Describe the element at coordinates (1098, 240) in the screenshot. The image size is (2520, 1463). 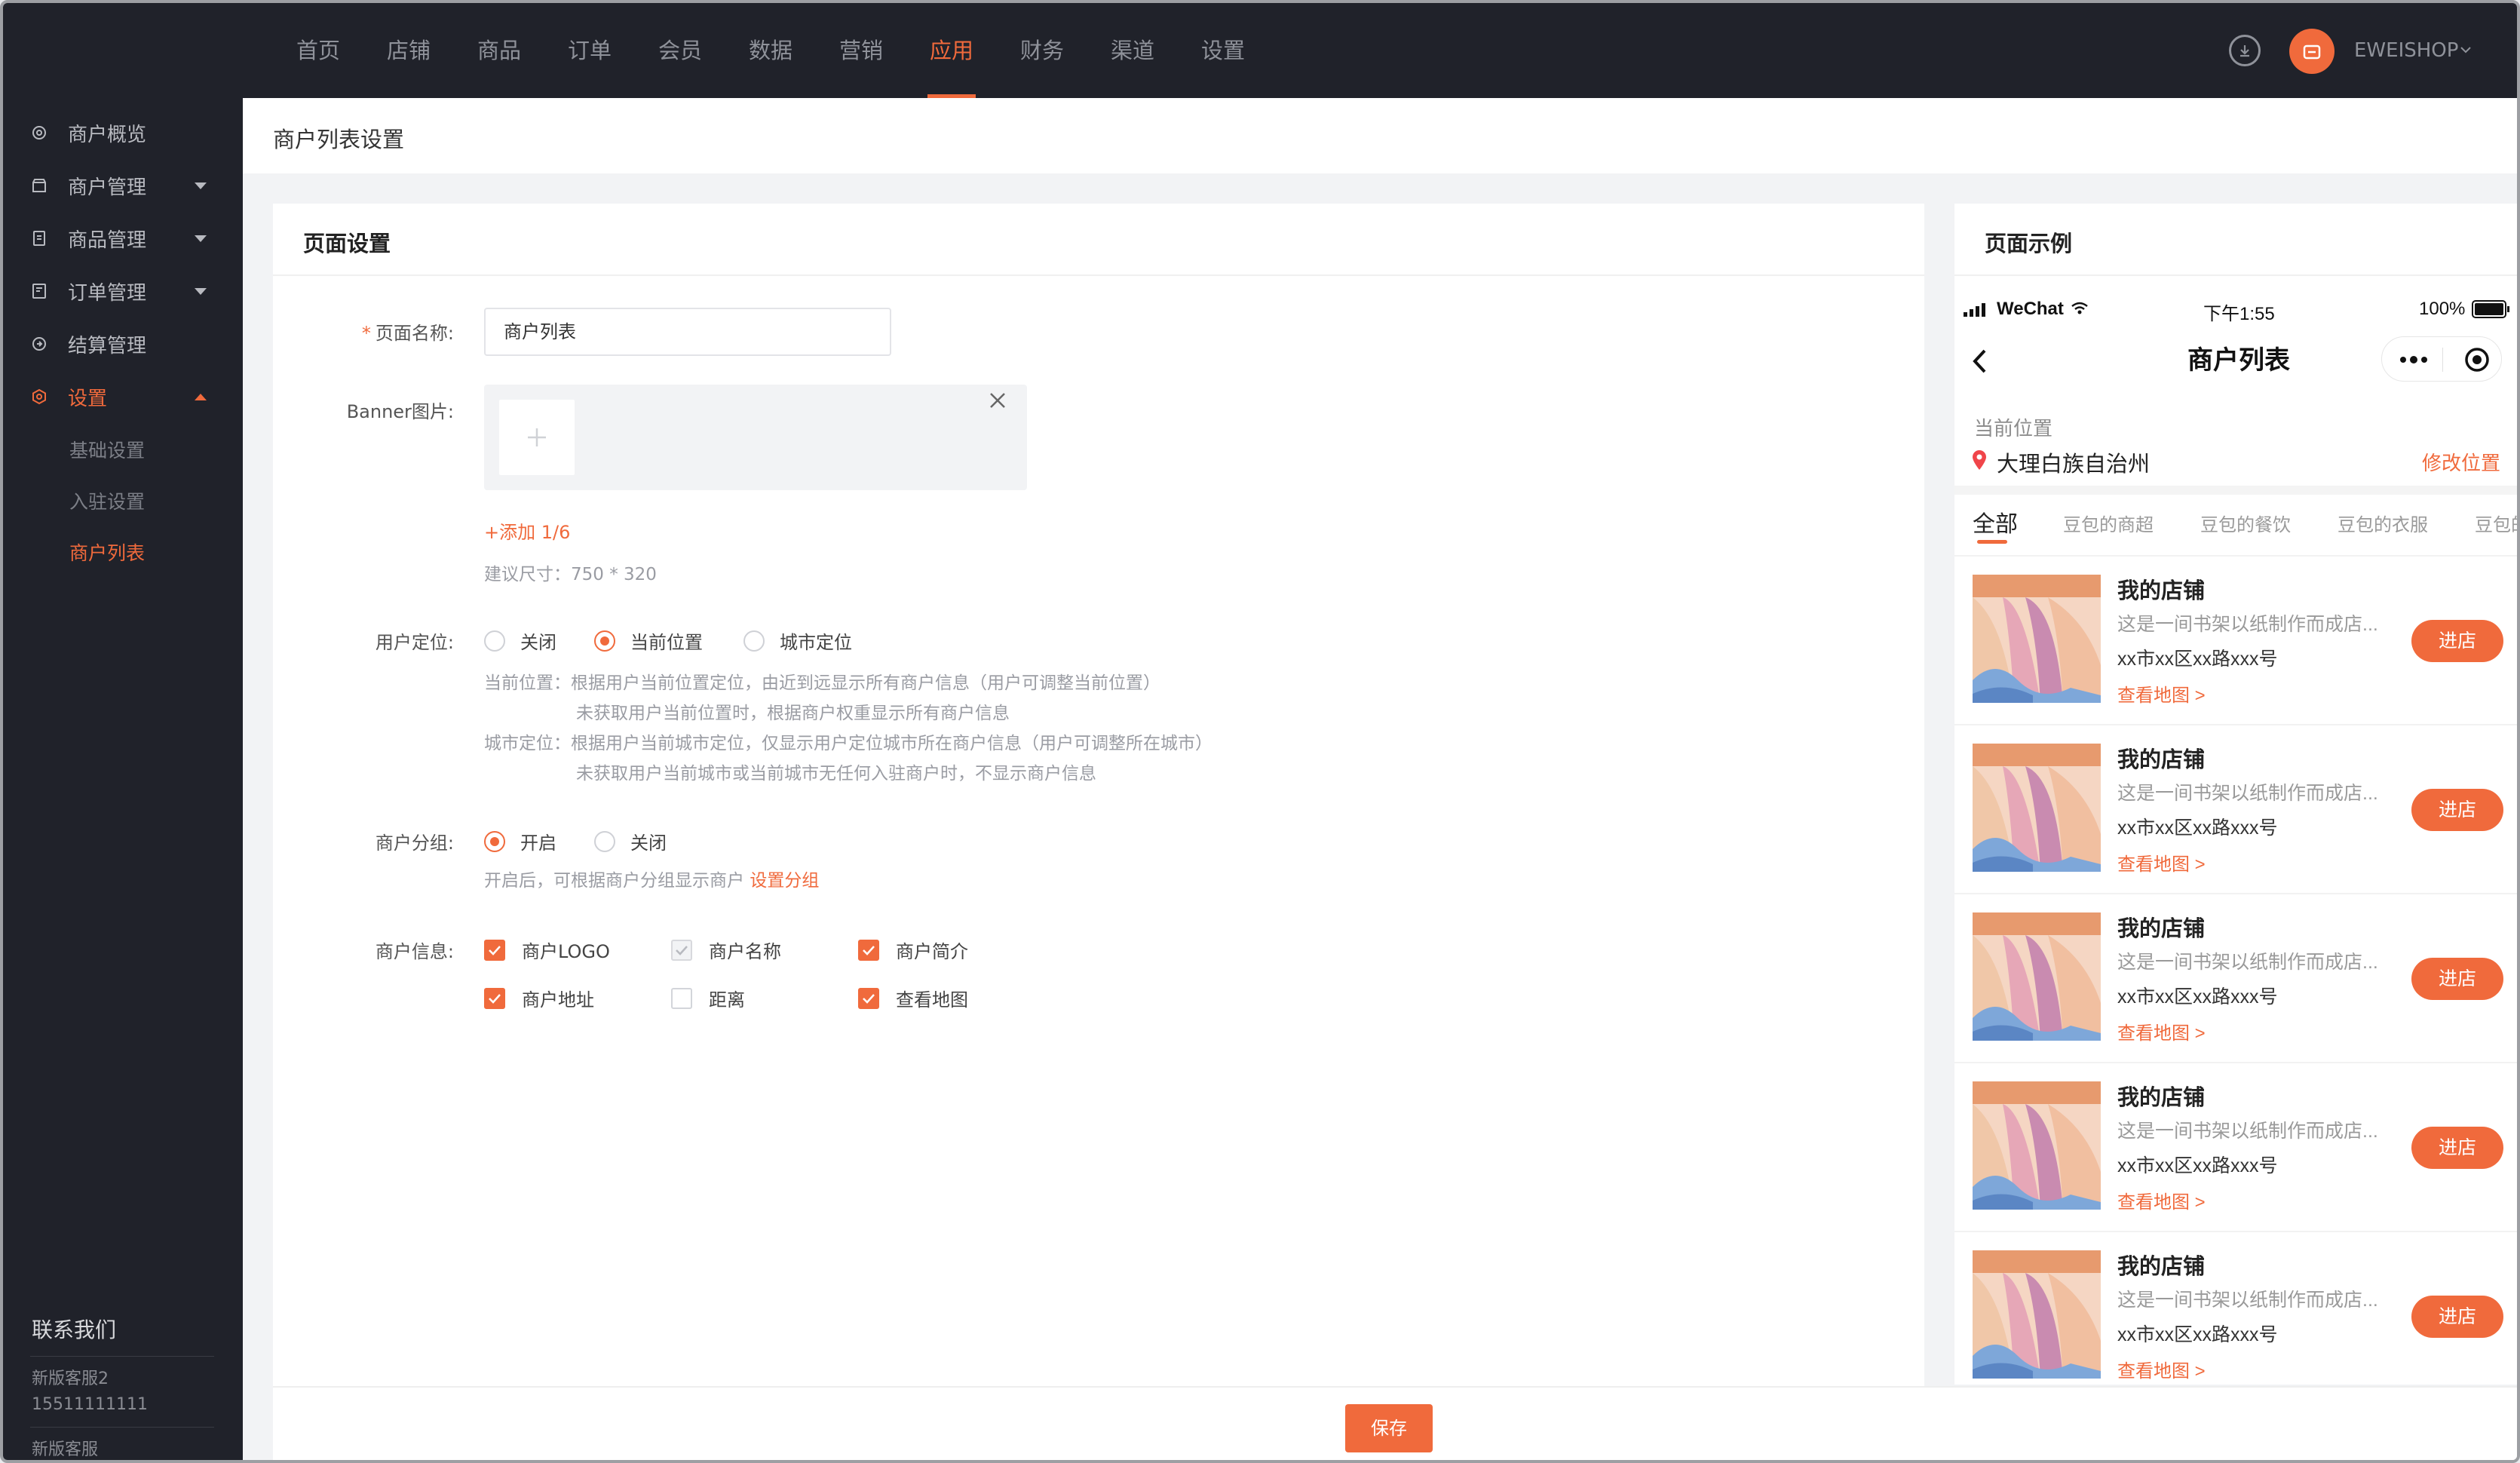
I see `panel-header: 页面设置` at that location.